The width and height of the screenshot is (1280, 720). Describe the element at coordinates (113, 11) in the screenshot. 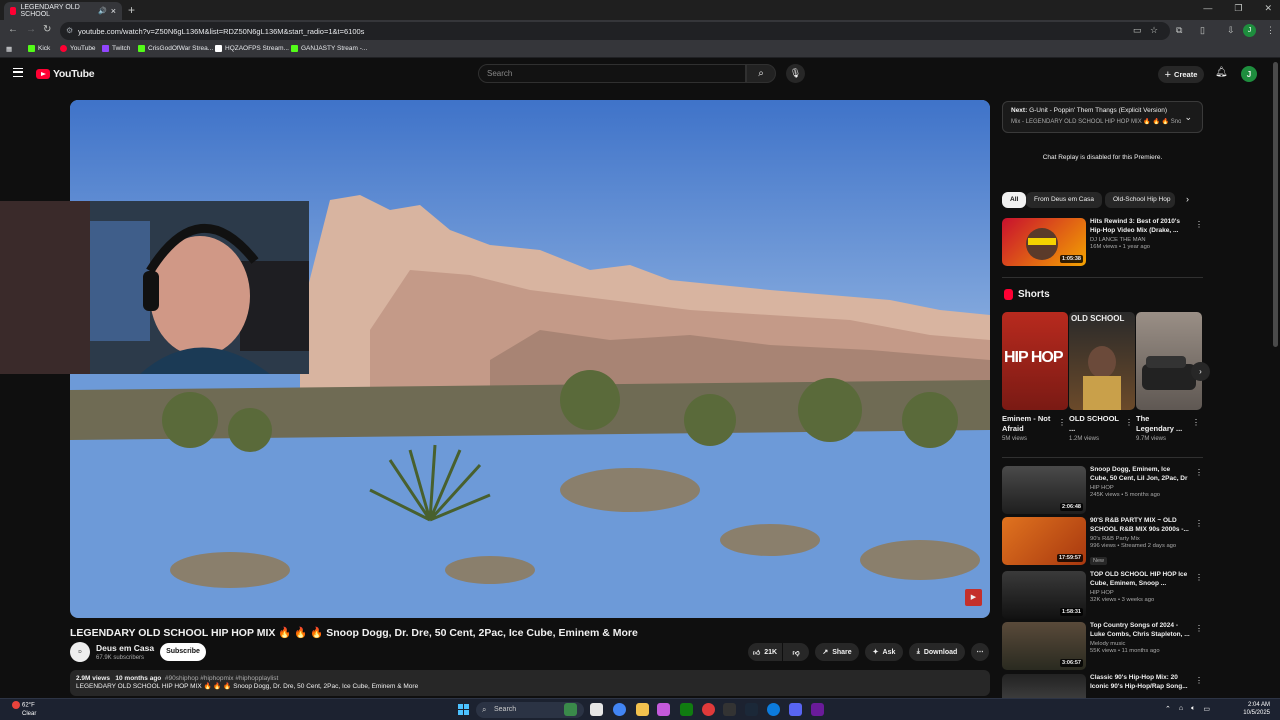

I see `tab-close-icon: ×` at that location.